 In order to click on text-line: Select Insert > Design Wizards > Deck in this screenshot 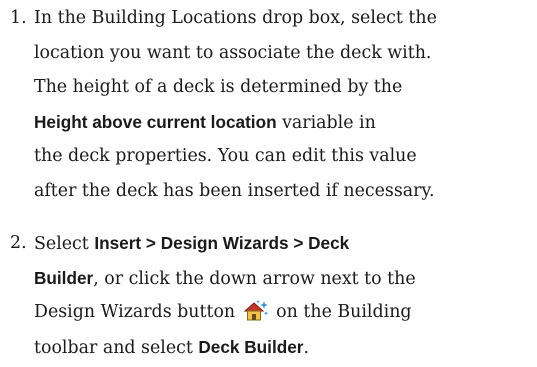, I will do `click(284, 243)`.